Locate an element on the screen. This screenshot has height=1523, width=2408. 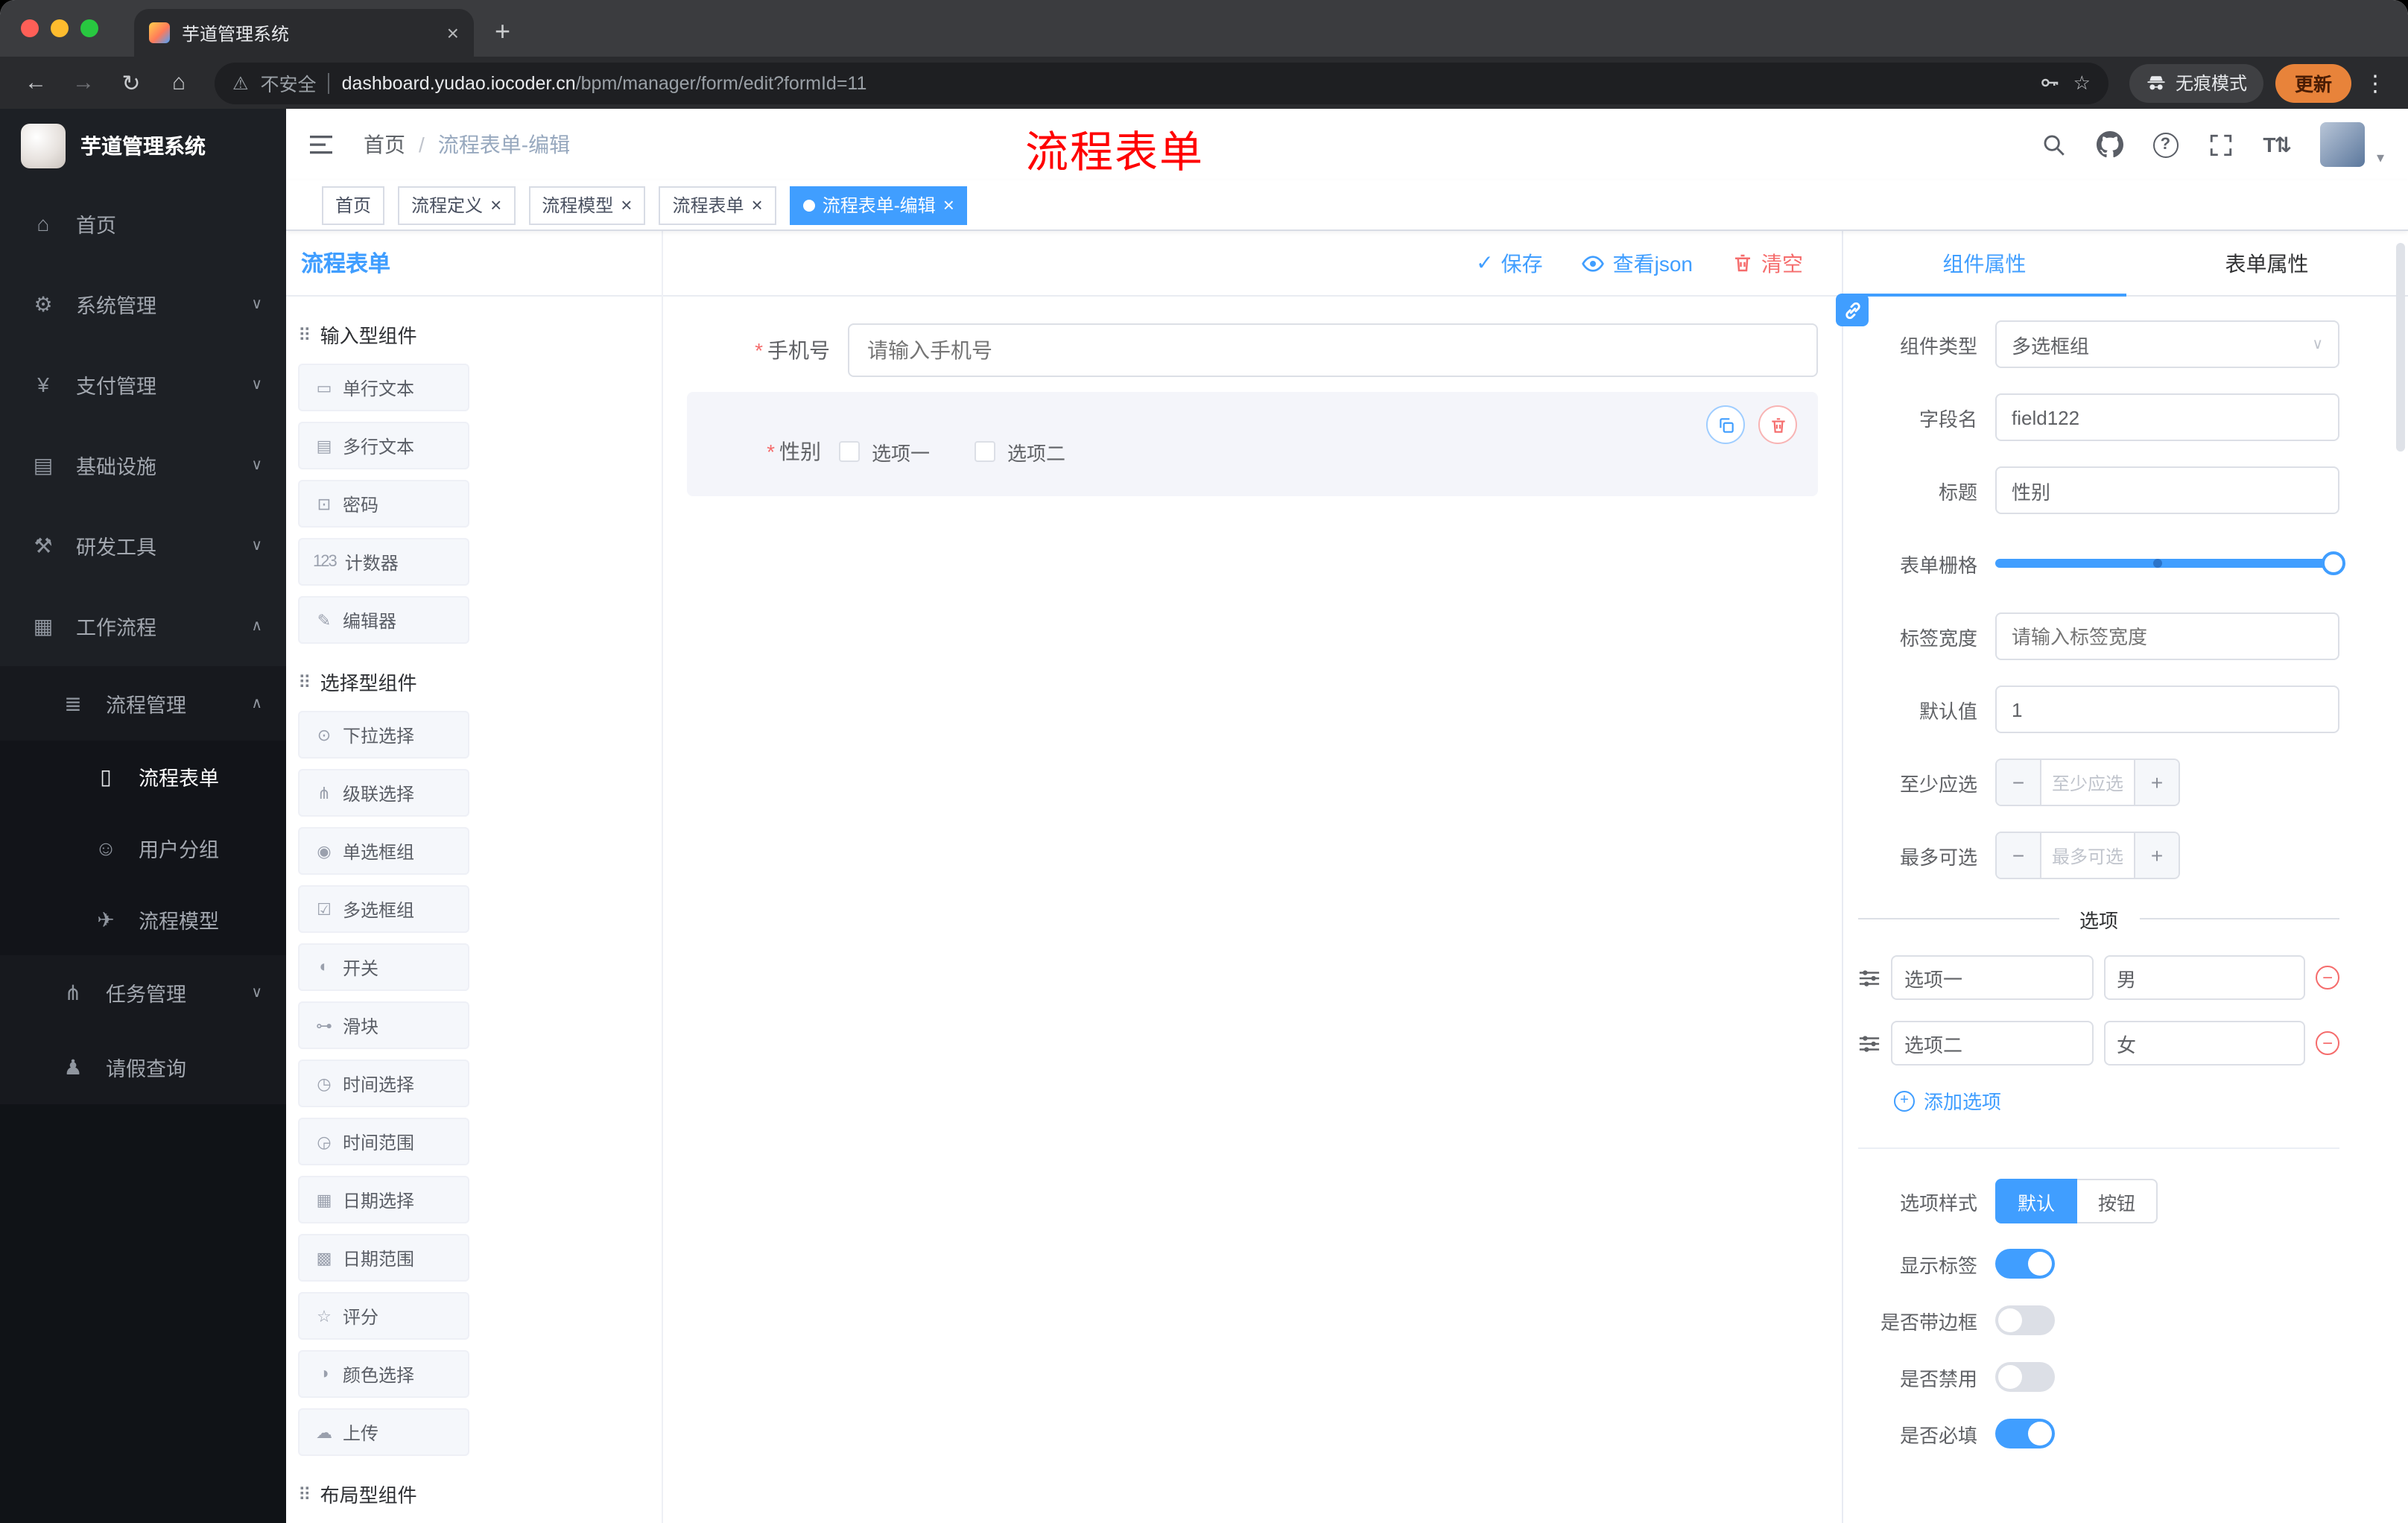
palette-item: ☆ 评分 is located at coordinates (383, 1316).